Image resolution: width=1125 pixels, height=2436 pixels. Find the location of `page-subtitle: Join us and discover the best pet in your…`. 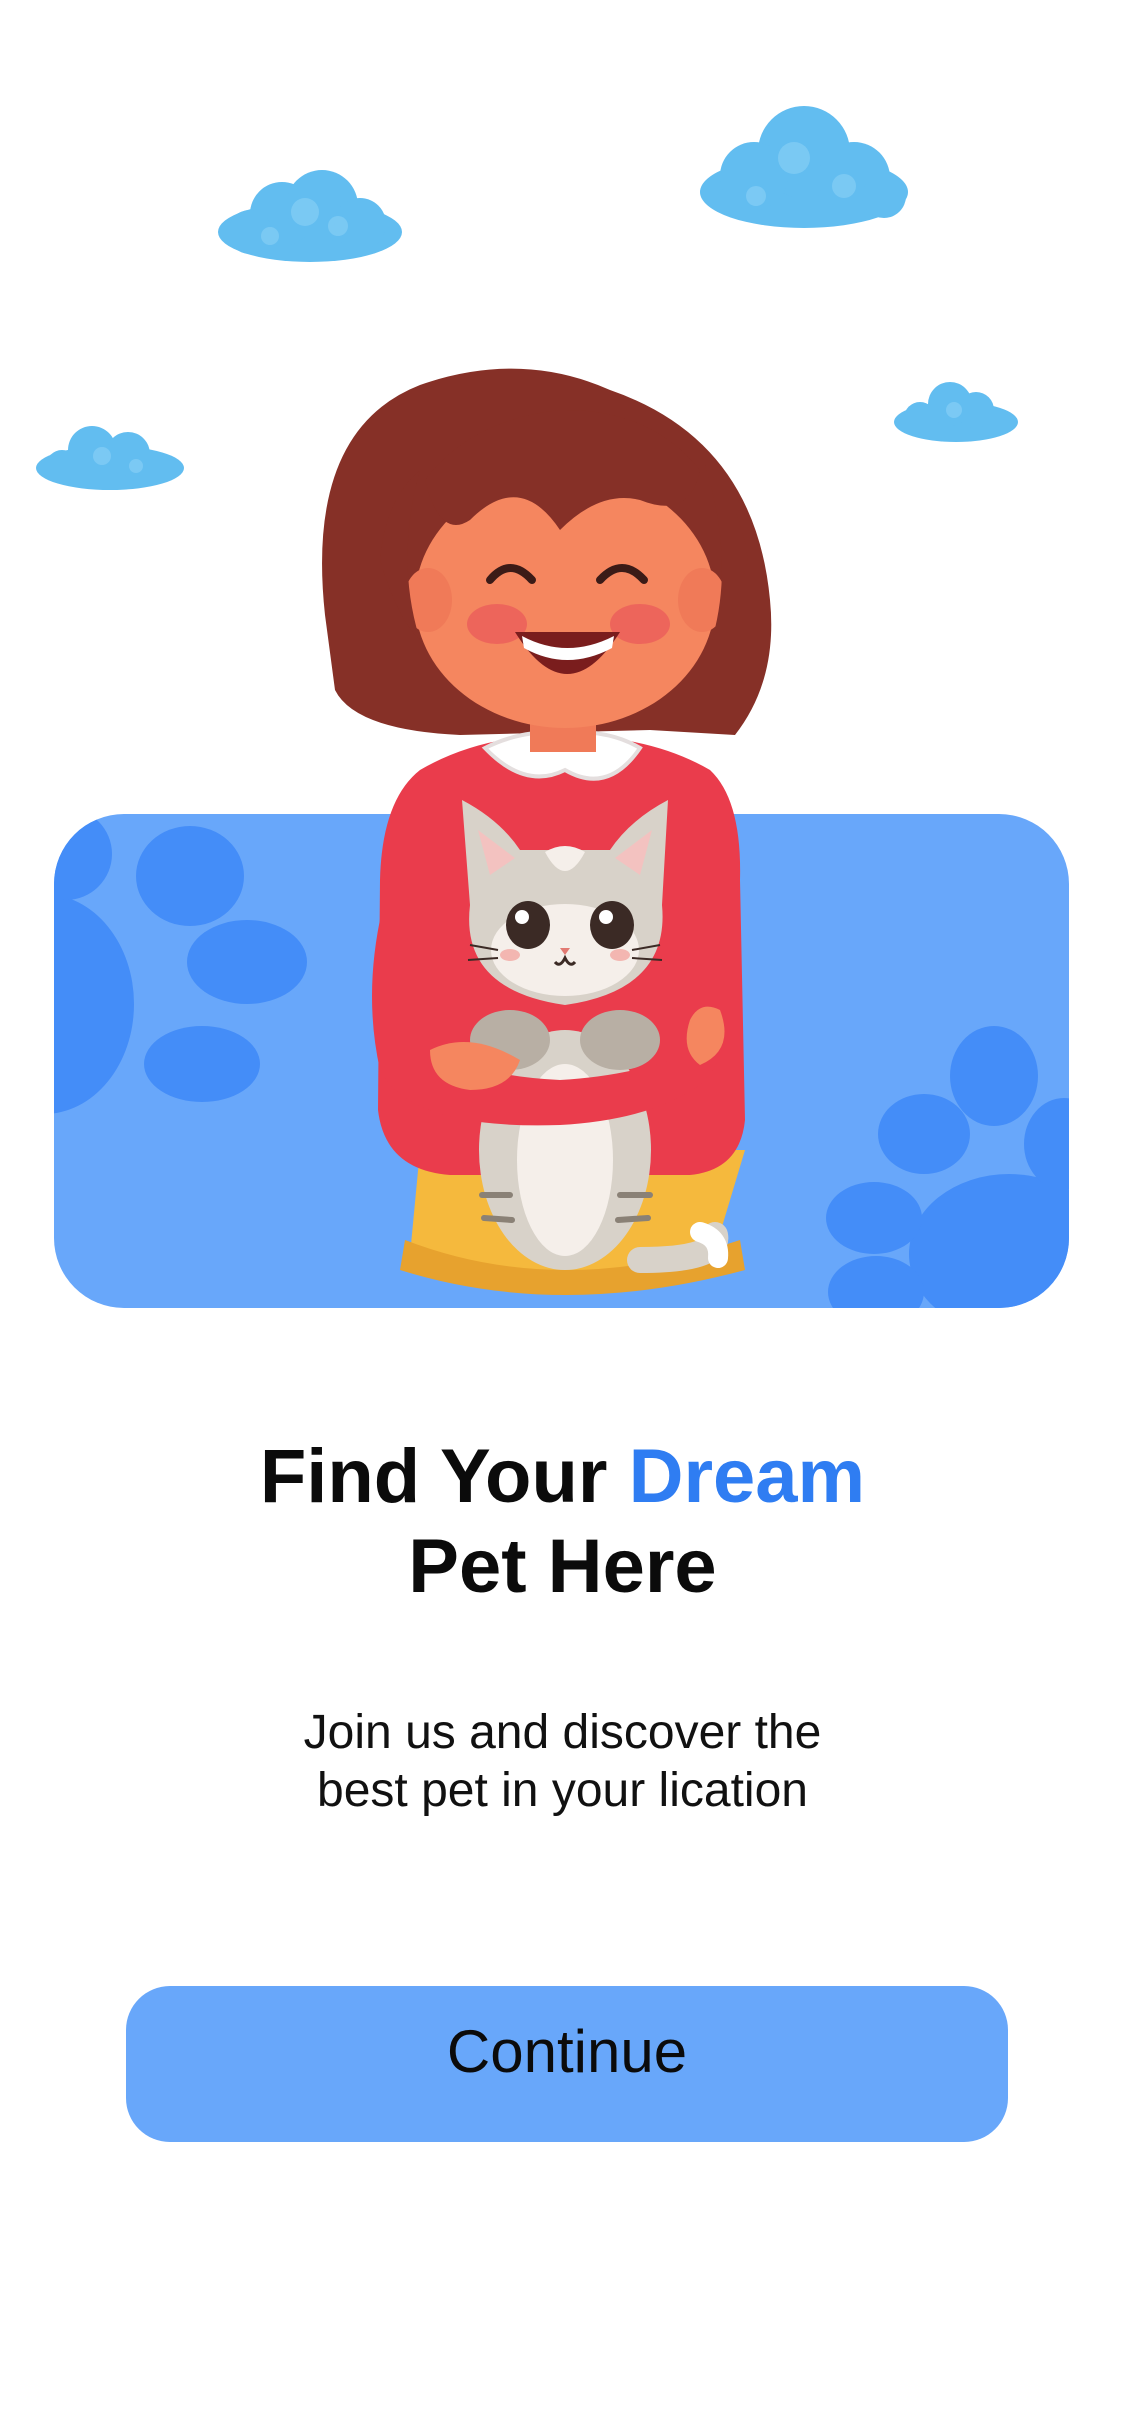

page-subtitle: Join us and discover the best pet in your… is located at coordinates (562, 1762).